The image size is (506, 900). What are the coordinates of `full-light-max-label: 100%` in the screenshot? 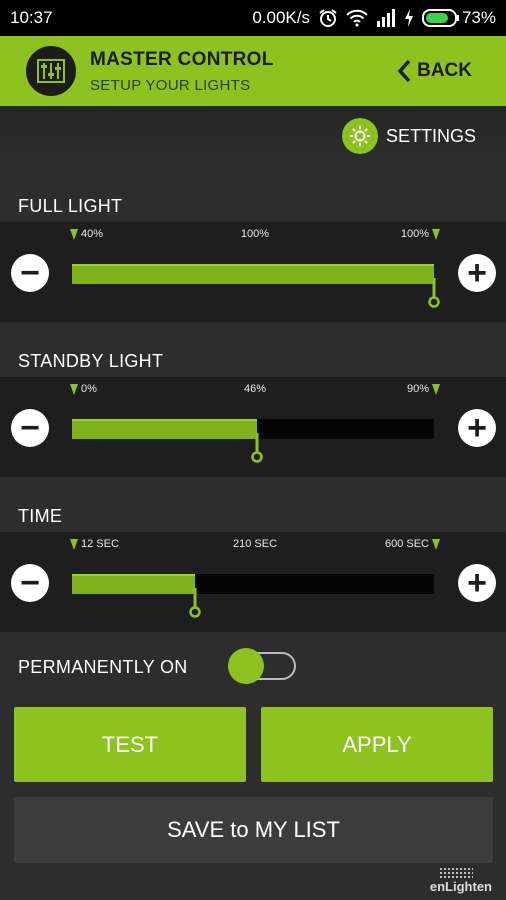 It's located at (414, 234).